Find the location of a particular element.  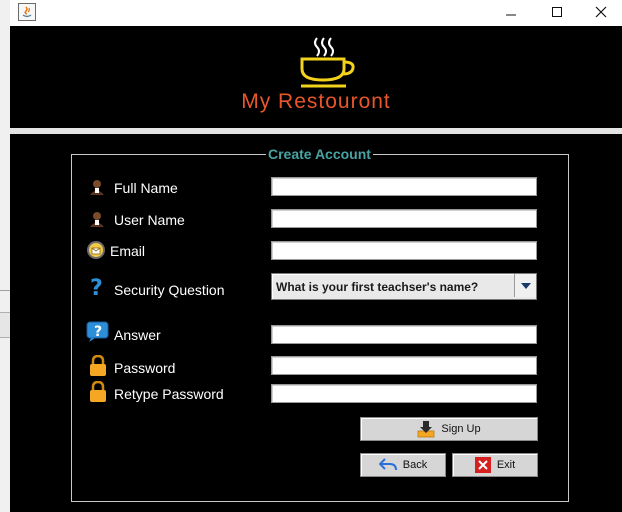

user-name-field is located at coordinates (404, 218).